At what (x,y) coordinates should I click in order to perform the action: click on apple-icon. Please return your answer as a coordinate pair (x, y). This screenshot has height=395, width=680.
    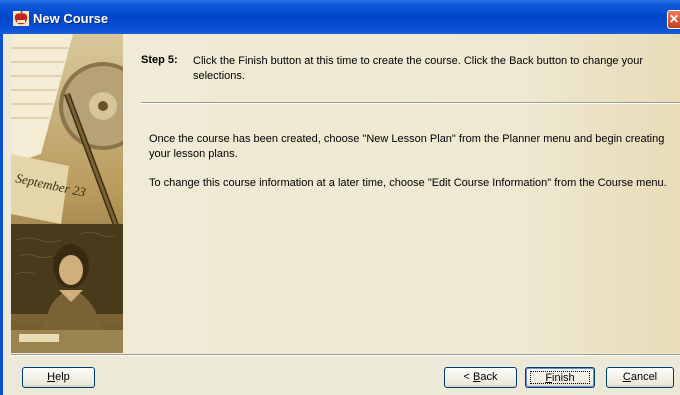
    Looking at the image, I should click on (21, 18).